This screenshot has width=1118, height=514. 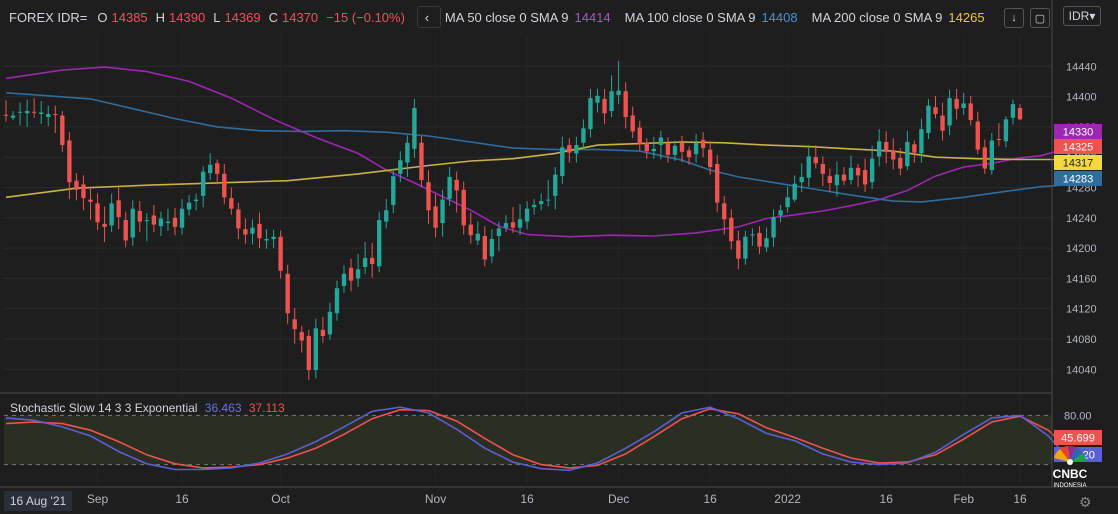 I want to click on ma100-value: 14408, so click(x=779, y=17).